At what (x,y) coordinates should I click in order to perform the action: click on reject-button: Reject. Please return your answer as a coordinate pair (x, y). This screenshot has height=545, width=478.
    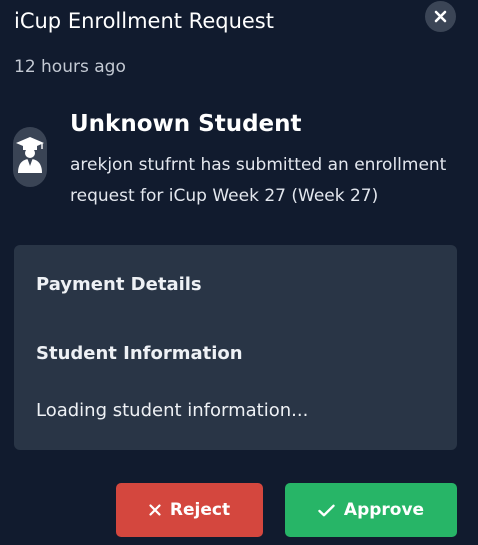
    Looking at the image, I should click on (189, 510).